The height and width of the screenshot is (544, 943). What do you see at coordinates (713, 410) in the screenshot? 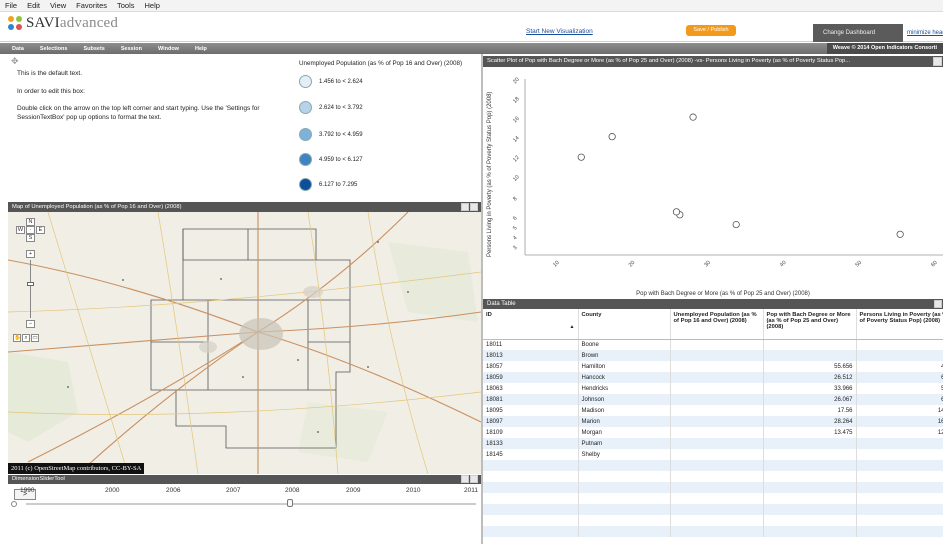
I see `table-row: 18095Madison 17.5614.3` at bounding box center [713, 410].